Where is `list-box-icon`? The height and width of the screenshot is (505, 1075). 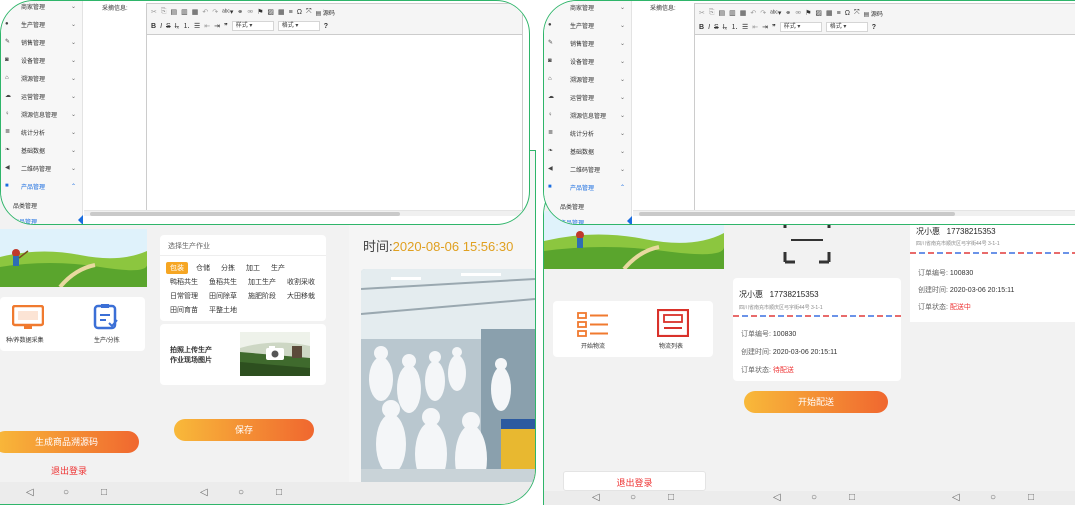
list-box-icon is located at coordinates (673, 325).